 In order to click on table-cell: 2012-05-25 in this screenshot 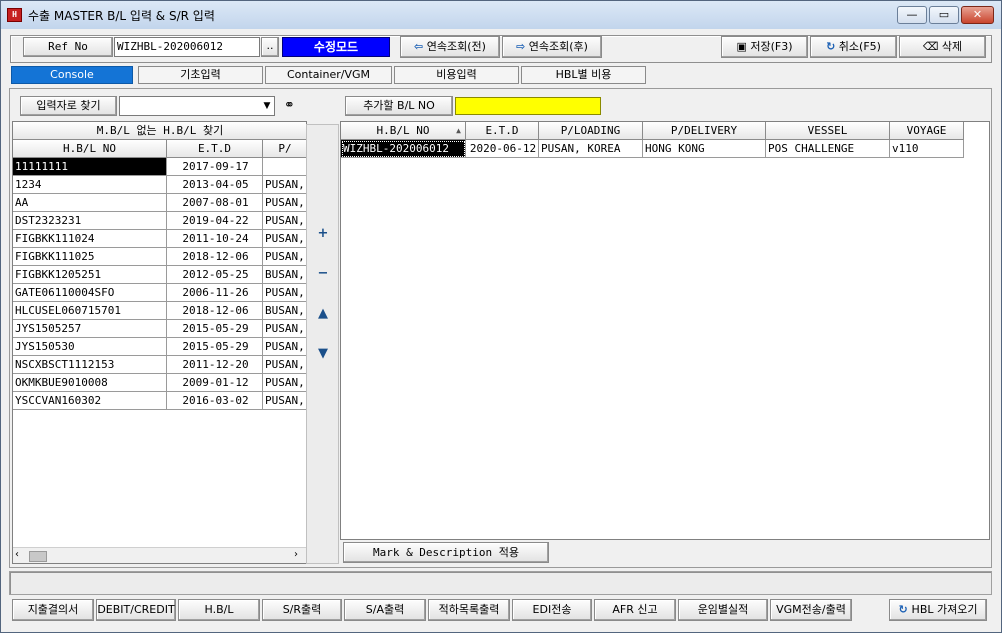, I will do `click(215, 275)`.